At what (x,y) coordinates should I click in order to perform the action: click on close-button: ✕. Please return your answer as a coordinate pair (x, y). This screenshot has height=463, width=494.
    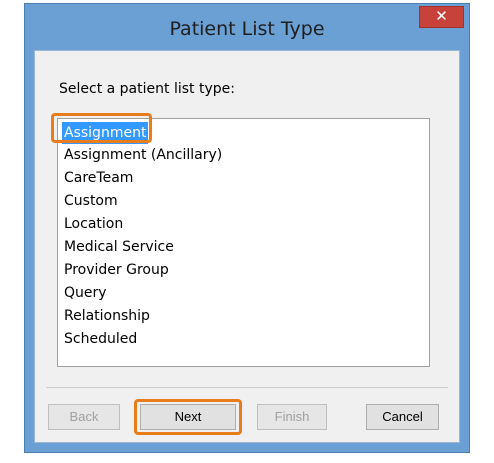
    Looking at the image, I should click on (441, 17).